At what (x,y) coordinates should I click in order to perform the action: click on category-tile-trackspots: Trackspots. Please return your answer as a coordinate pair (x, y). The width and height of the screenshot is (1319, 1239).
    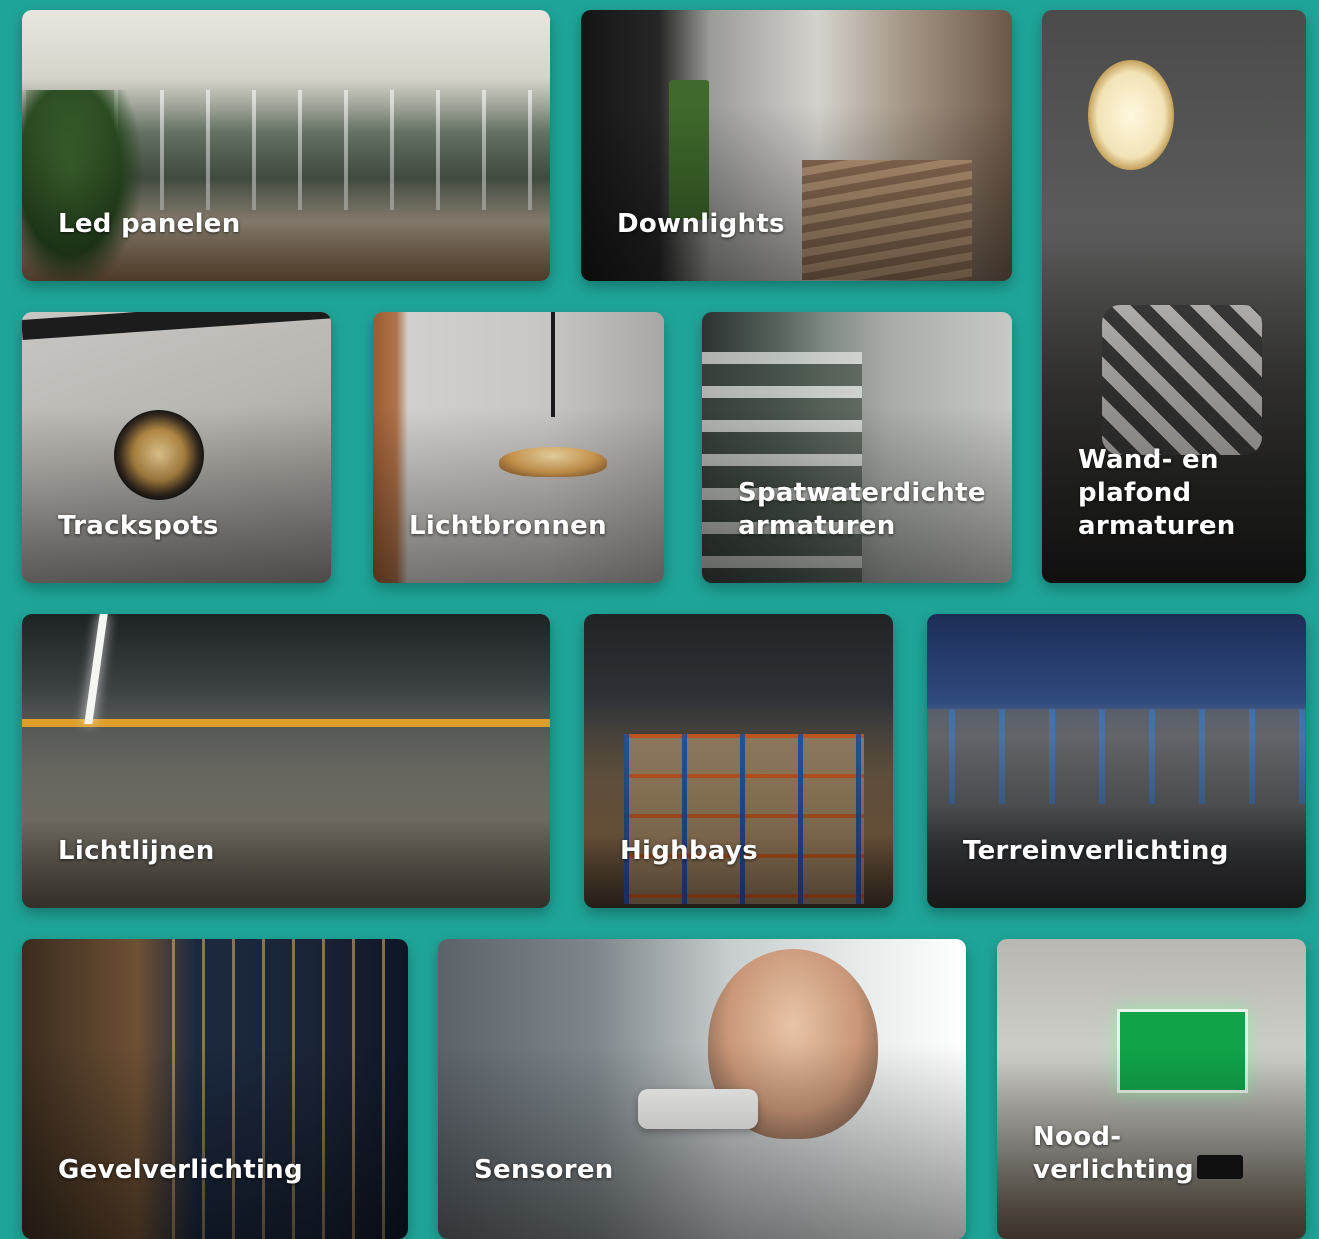
    Looking at the image, I should click on (176, 447).